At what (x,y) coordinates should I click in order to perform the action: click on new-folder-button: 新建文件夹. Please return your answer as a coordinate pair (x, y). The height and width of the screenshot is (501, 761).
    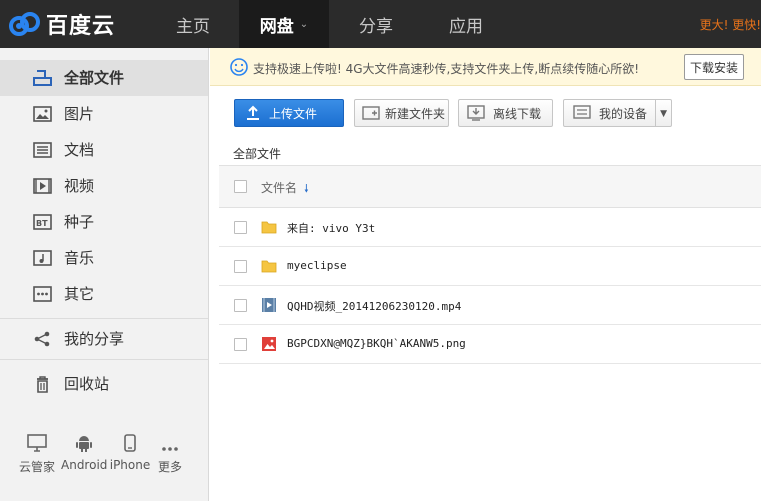
    Looking at the image, I should click on (401, 113).